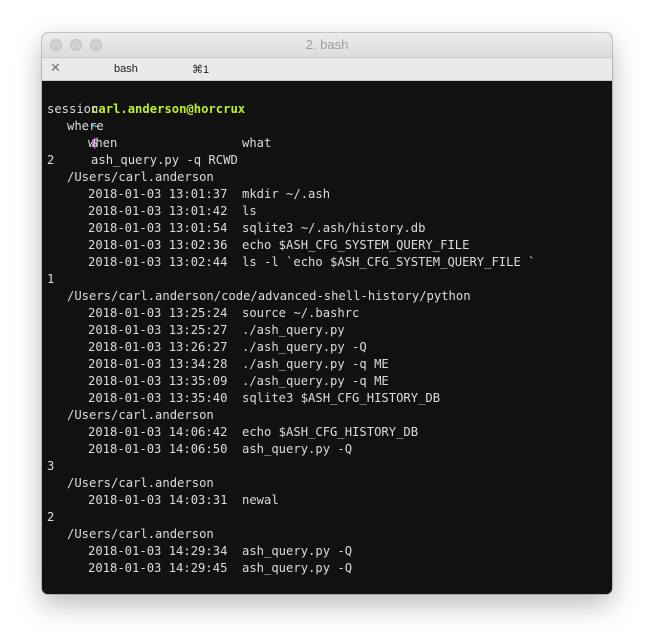  What do you see at coordinates (164, 160) in the screenshot?
I see `command-text: ash_query.py -q RCWD` at bounding box center [164, 160].